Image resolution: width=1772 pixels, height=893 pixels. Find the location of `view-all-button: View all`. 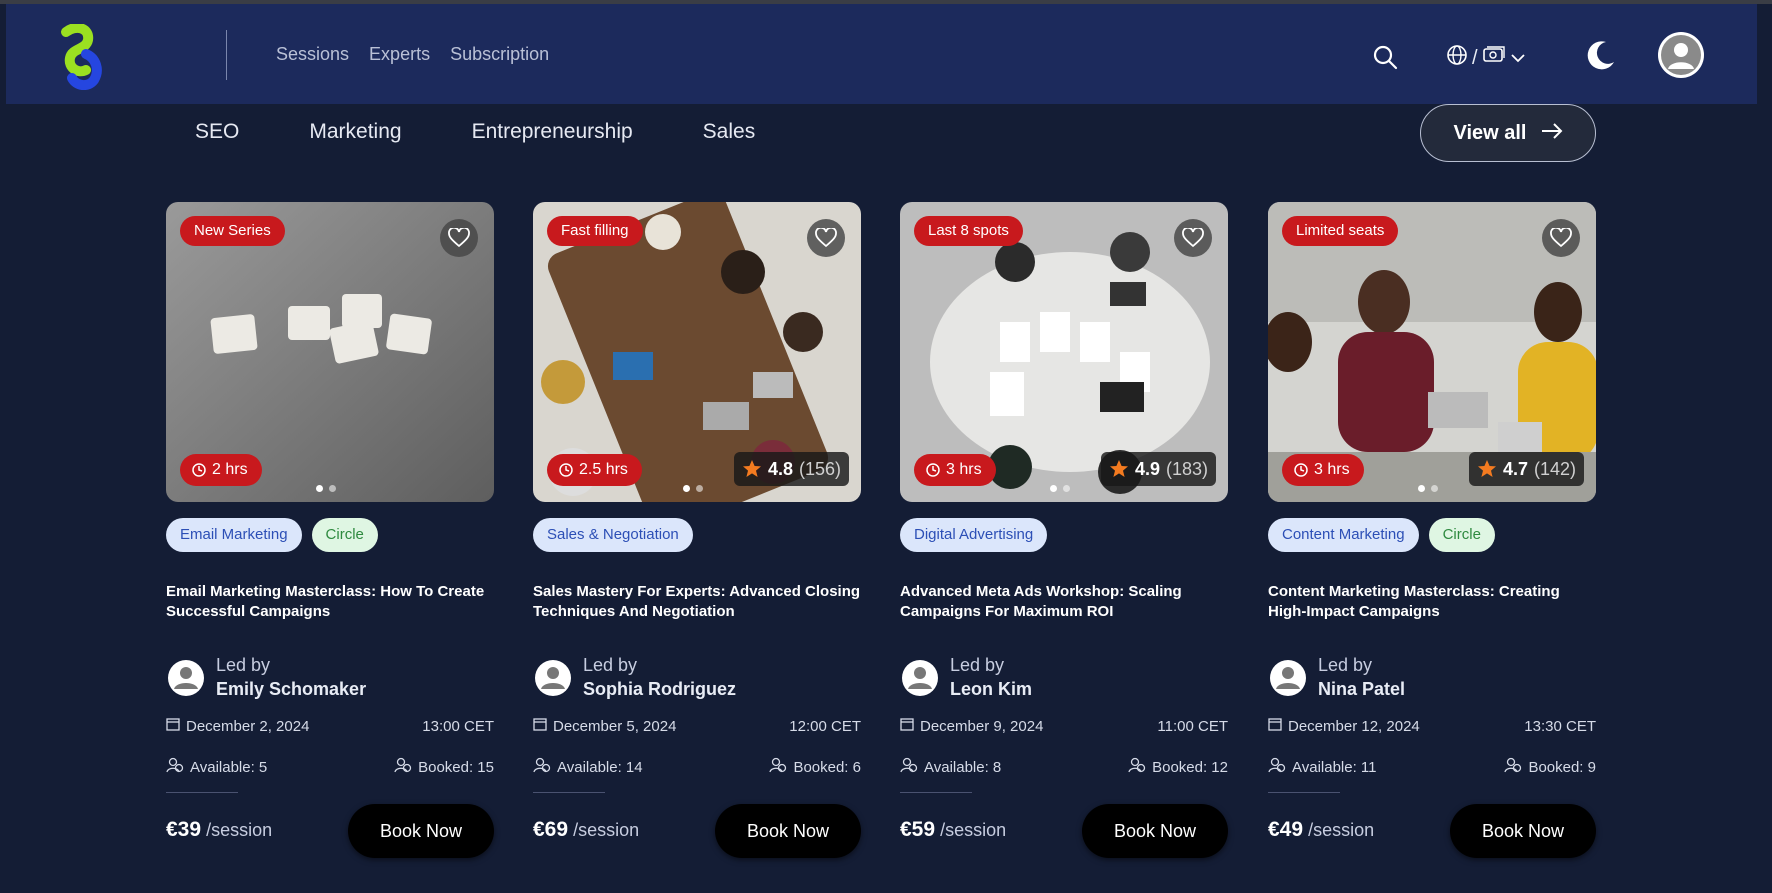

view-all-button: View all is located at coordinates (1508, 133).